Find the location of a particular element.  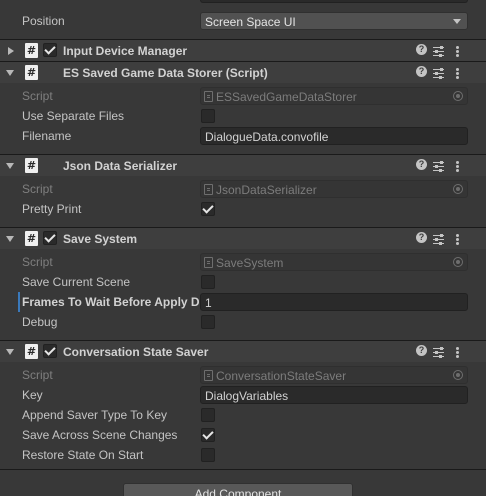

frames-to-wait-value: 1 is located at coordinates (208, 303).